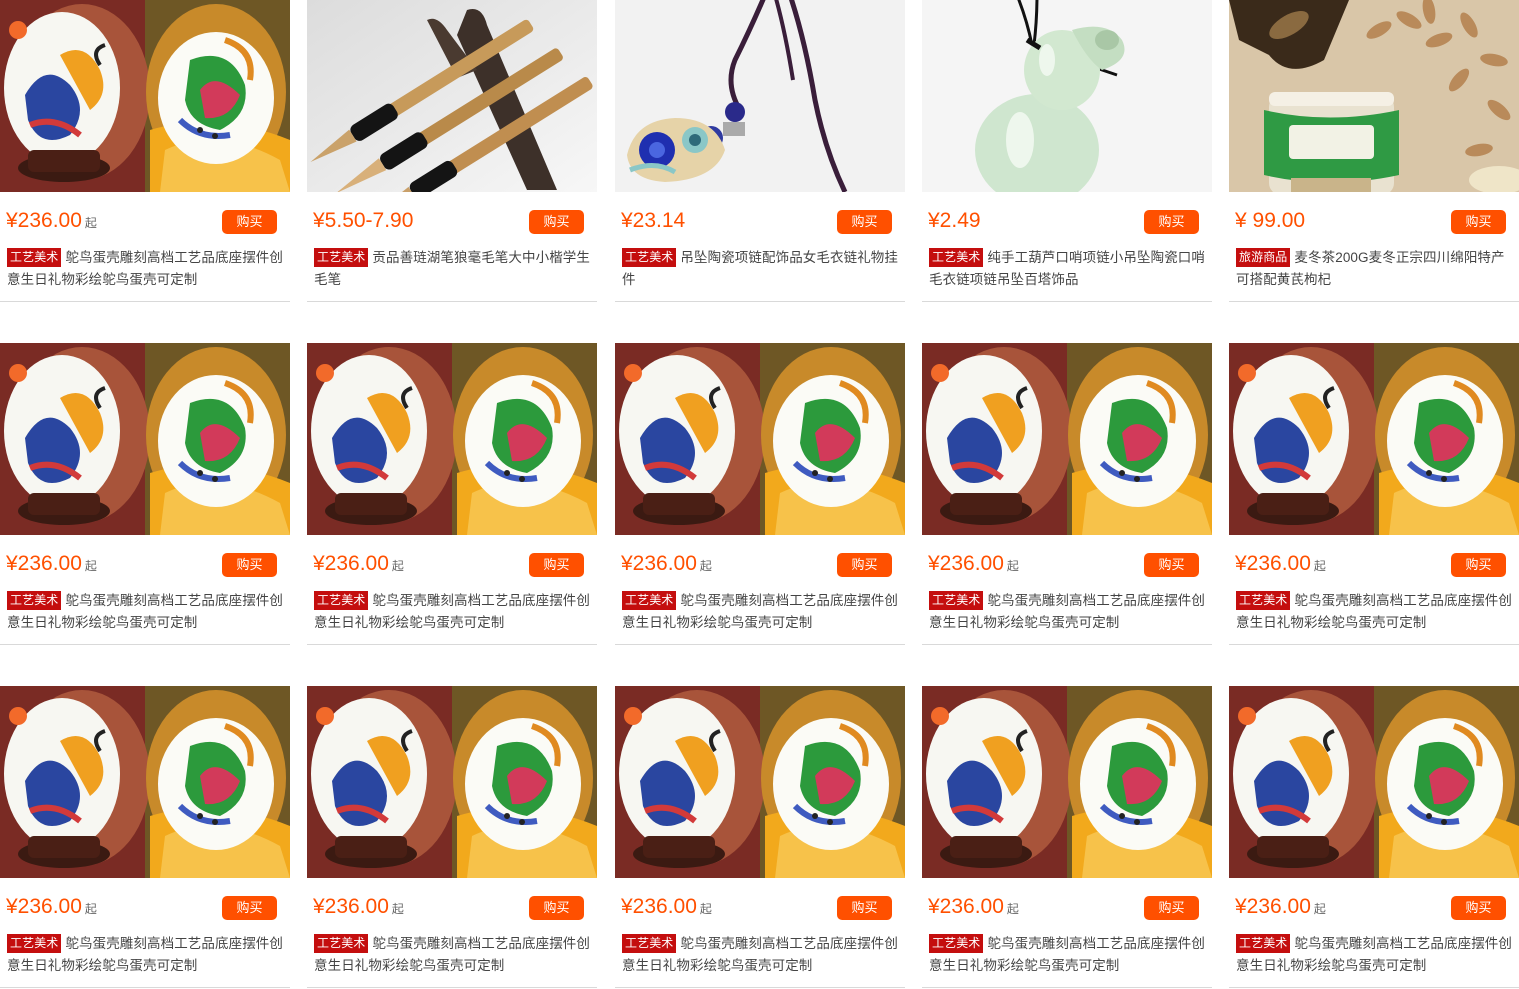  I want to click on product-price: ¥2.49, so click(954, 220).